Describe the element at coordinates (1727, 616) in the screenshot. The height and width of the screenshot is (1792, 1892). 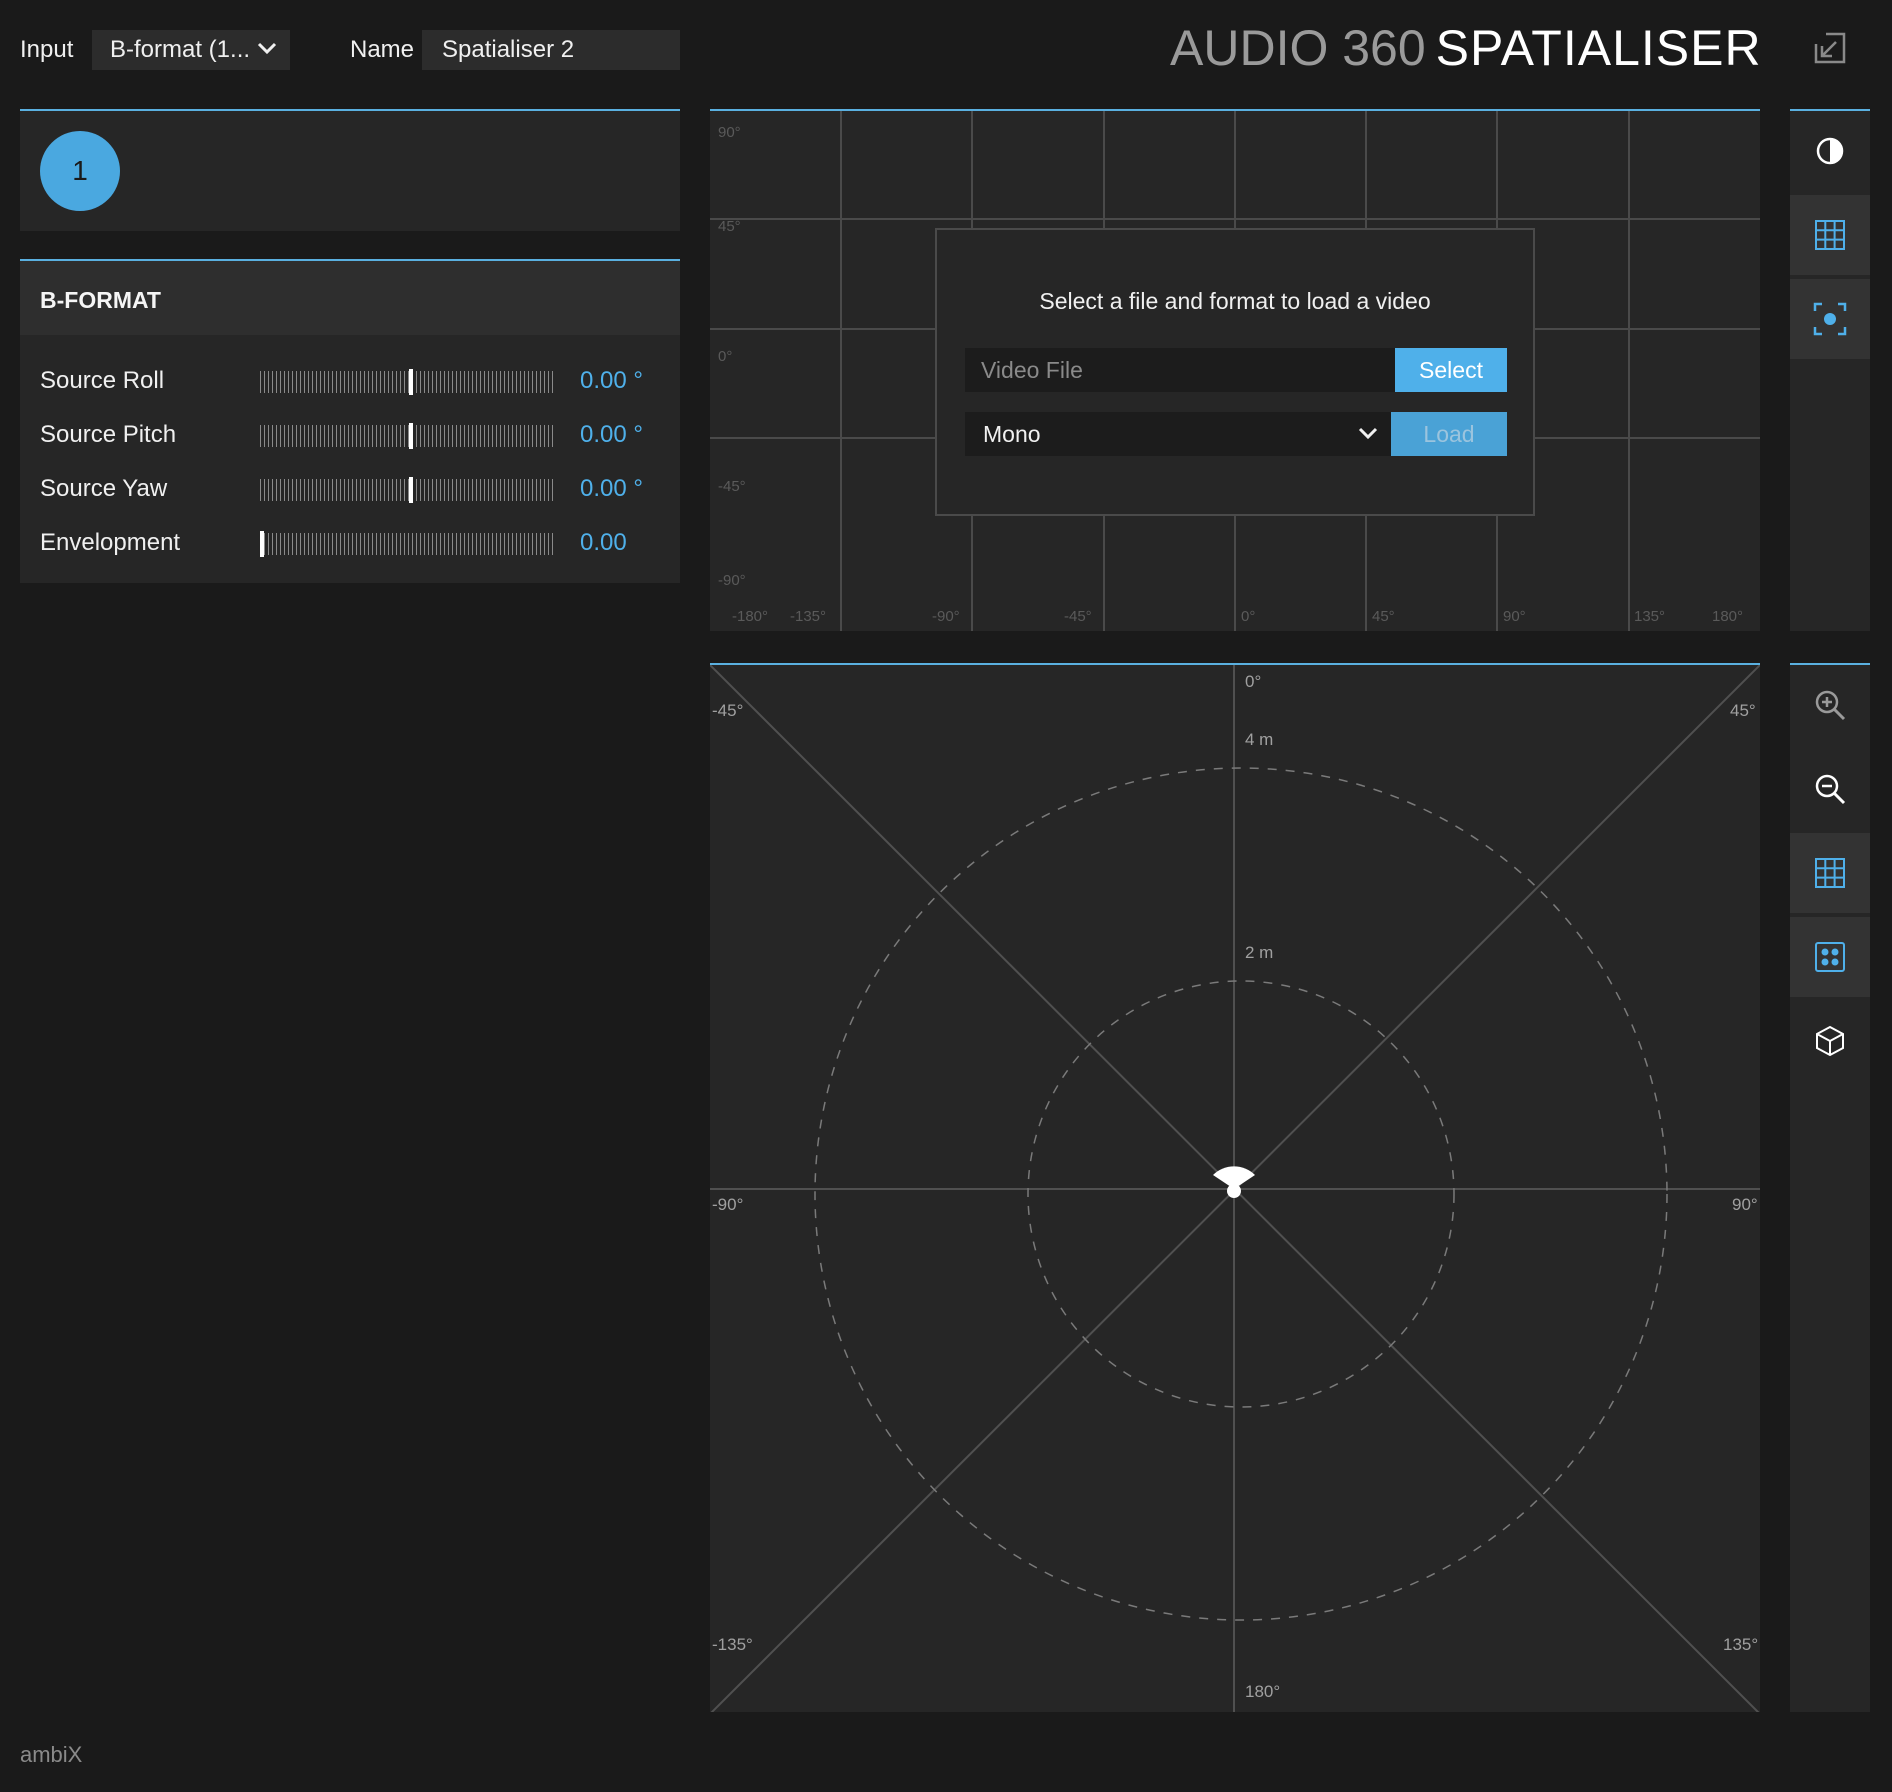
I see `x-tick-label: 180°` at that location.